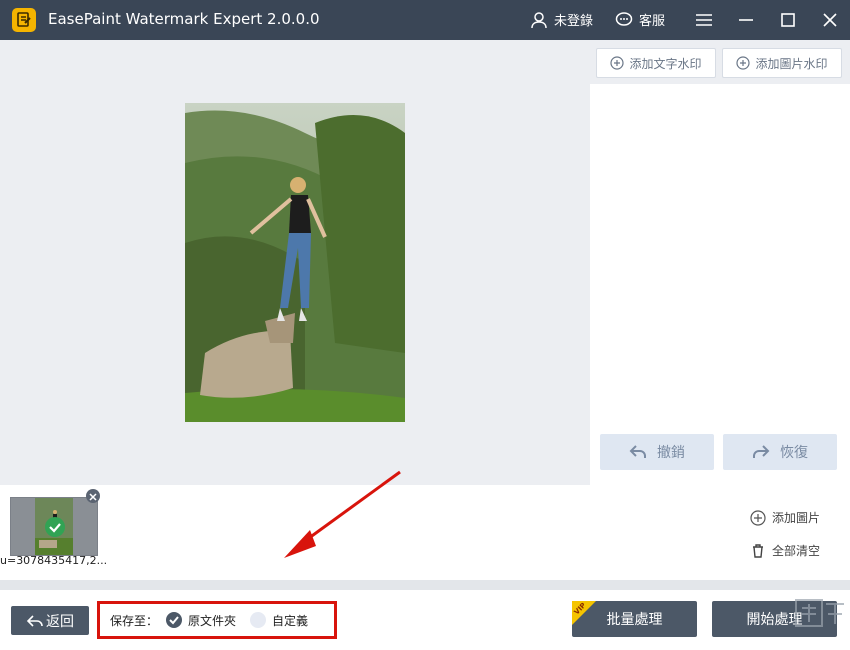  I want to click on menu-icon, so click(704, 20).